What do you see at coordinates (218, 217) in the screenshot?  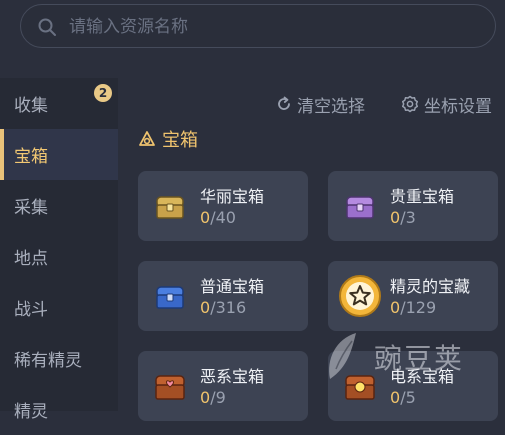 I see `card-count: 0/40` at bounding box center [218, 217].